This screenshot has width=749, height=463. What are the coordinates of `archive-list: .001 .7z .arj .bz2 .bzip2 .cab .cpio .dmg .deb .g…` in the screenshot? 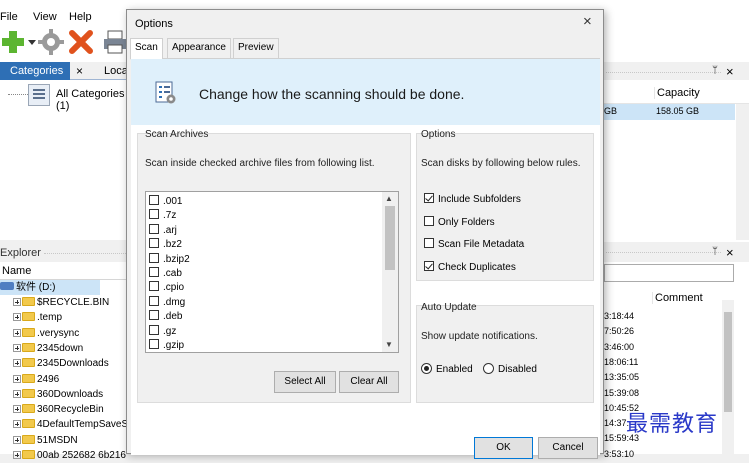 It's located at (272, 272).